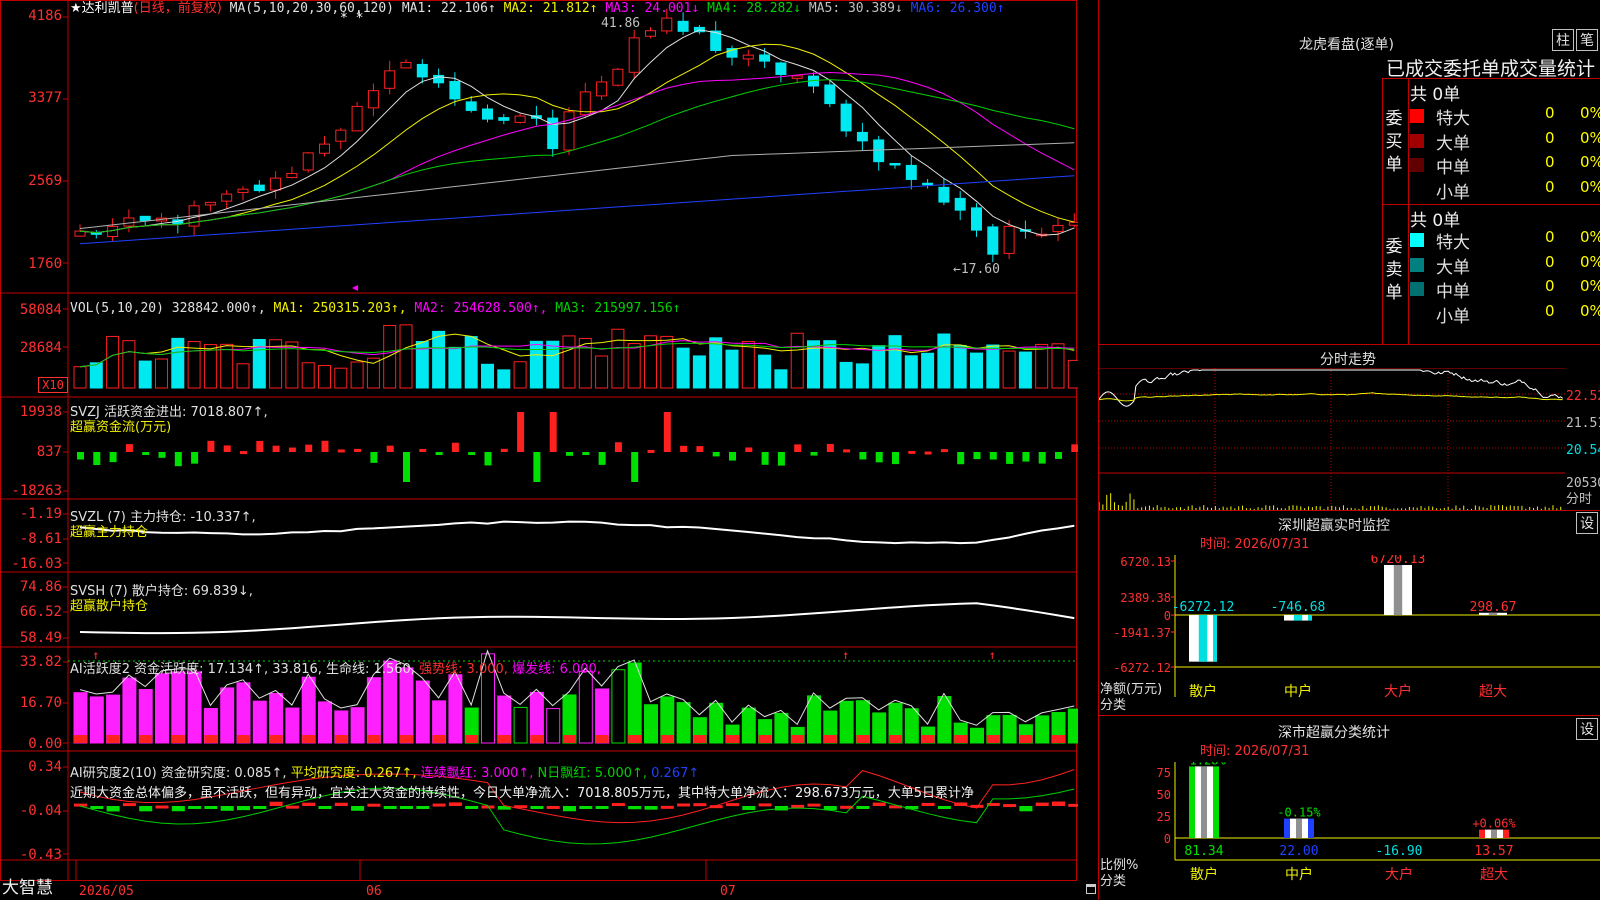  I want to click on monitor-y-label: 6720.13, so click(1145, 562).